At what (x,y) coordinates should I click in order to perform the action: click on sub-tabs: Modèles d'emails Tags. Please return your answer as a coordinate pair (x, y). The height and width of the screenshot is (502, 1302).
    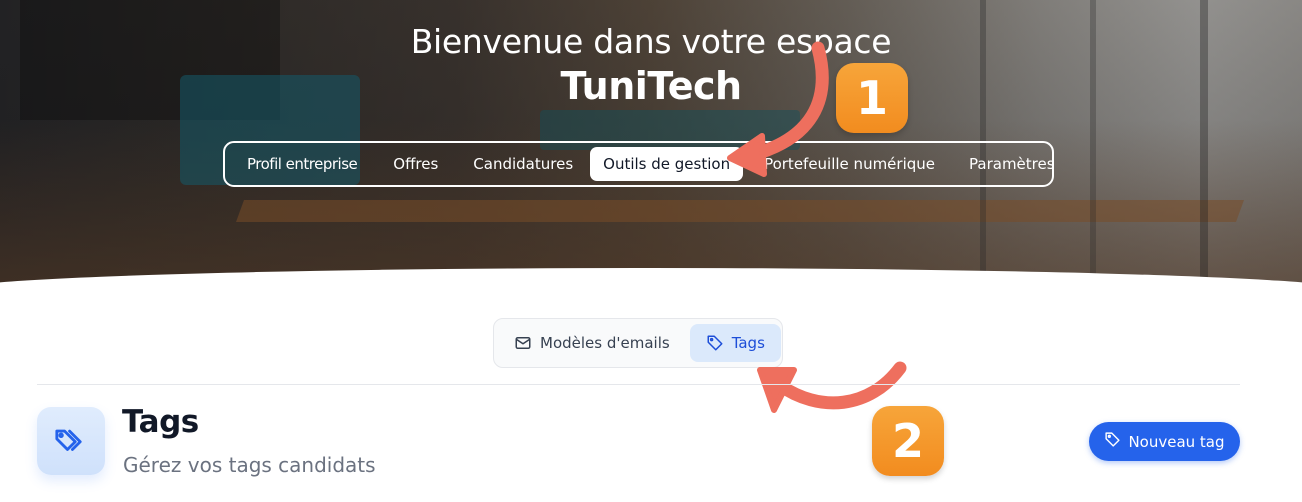
    Looking at the image, I should click on (638, 343).